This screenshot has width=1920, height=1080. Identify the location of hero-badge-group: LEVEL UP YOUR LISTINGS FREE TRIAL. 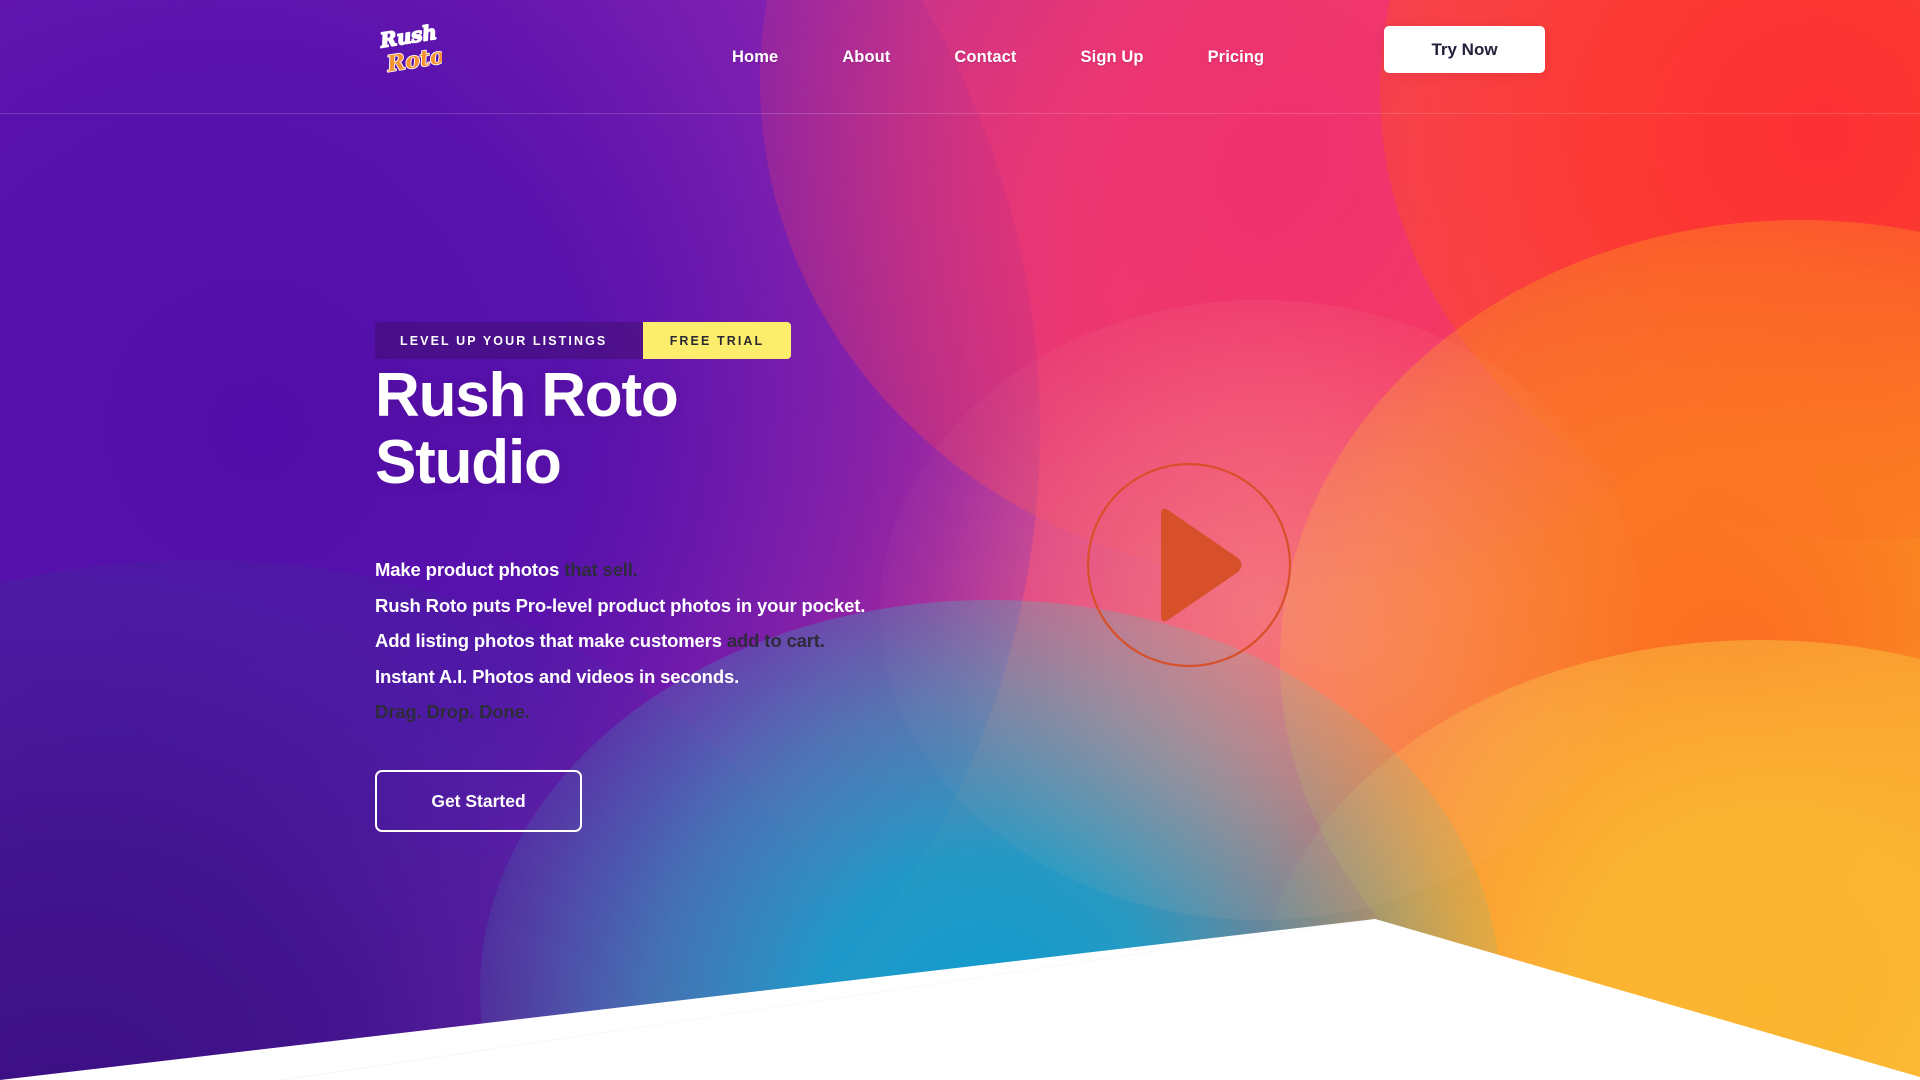
(583, 340).